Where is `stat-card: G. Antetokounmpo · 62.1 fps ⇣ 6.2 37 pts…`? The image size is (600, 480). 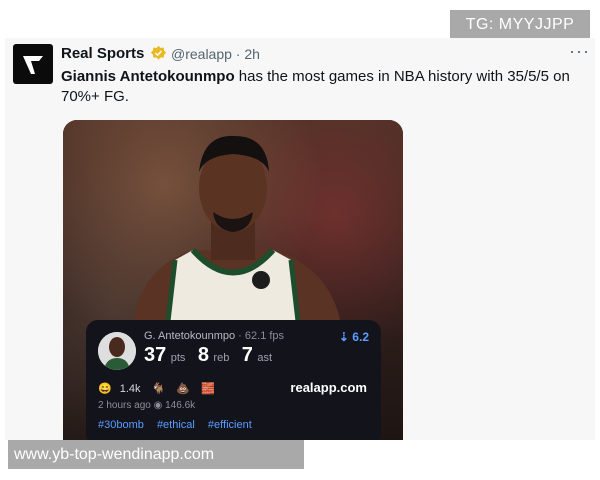
stat-card: G. Antetokounmpo · 62.1 fps ⇣ 6.2 37 pts… is located at coordinates (233, 380).